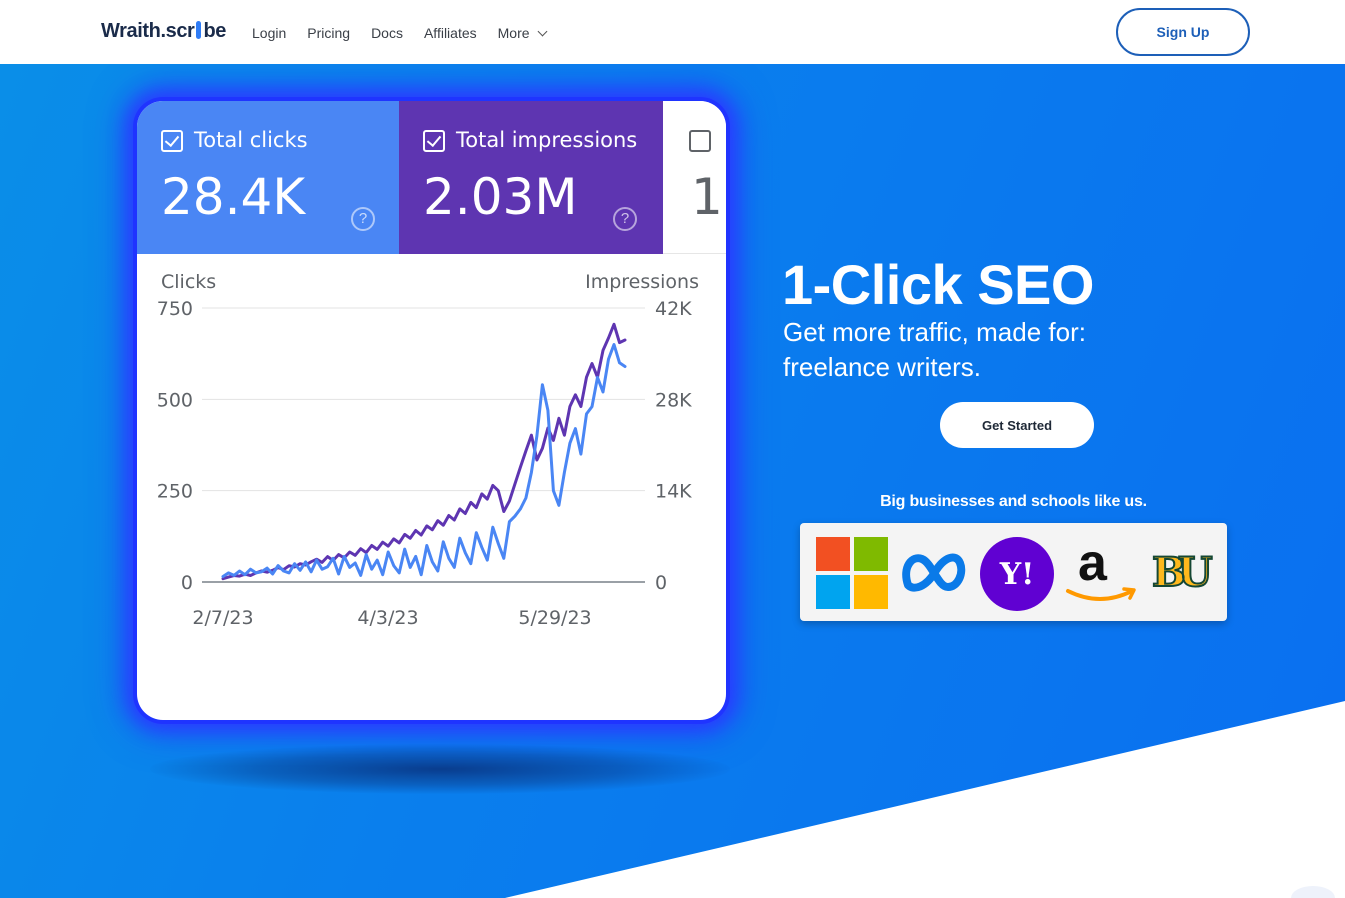  I want to click on clicks-series-line, so click(424, 460).